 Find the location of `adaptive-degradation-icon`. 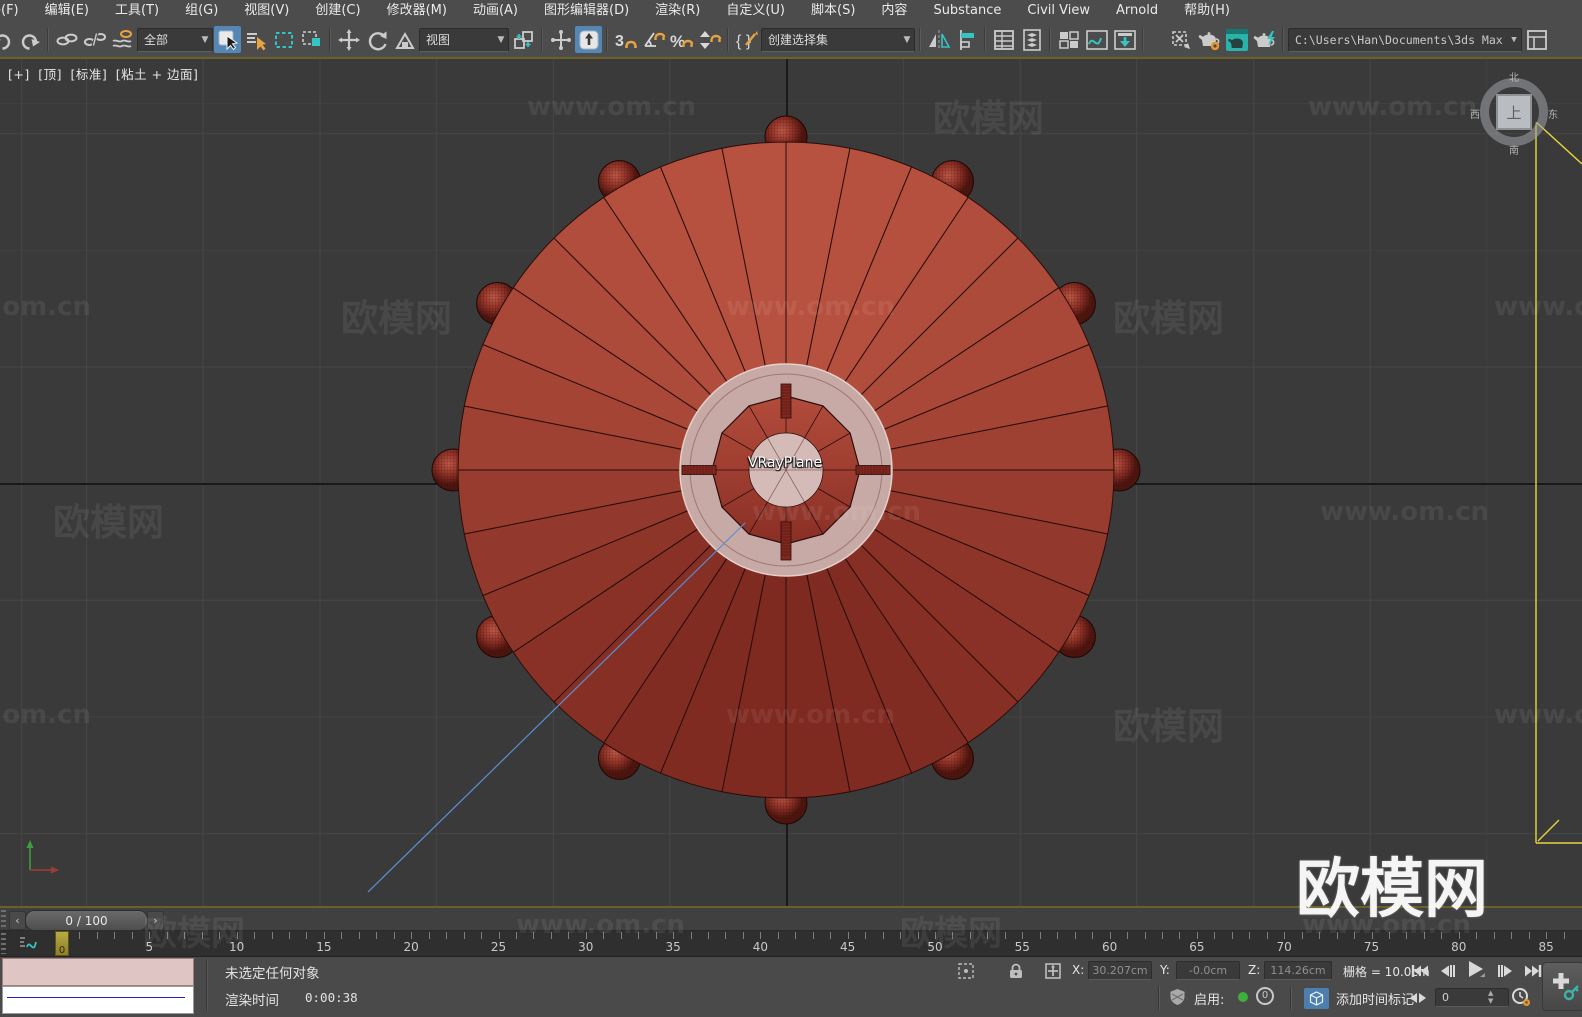

adaptive-degradation-icon is located at coordinates (1177, 997).